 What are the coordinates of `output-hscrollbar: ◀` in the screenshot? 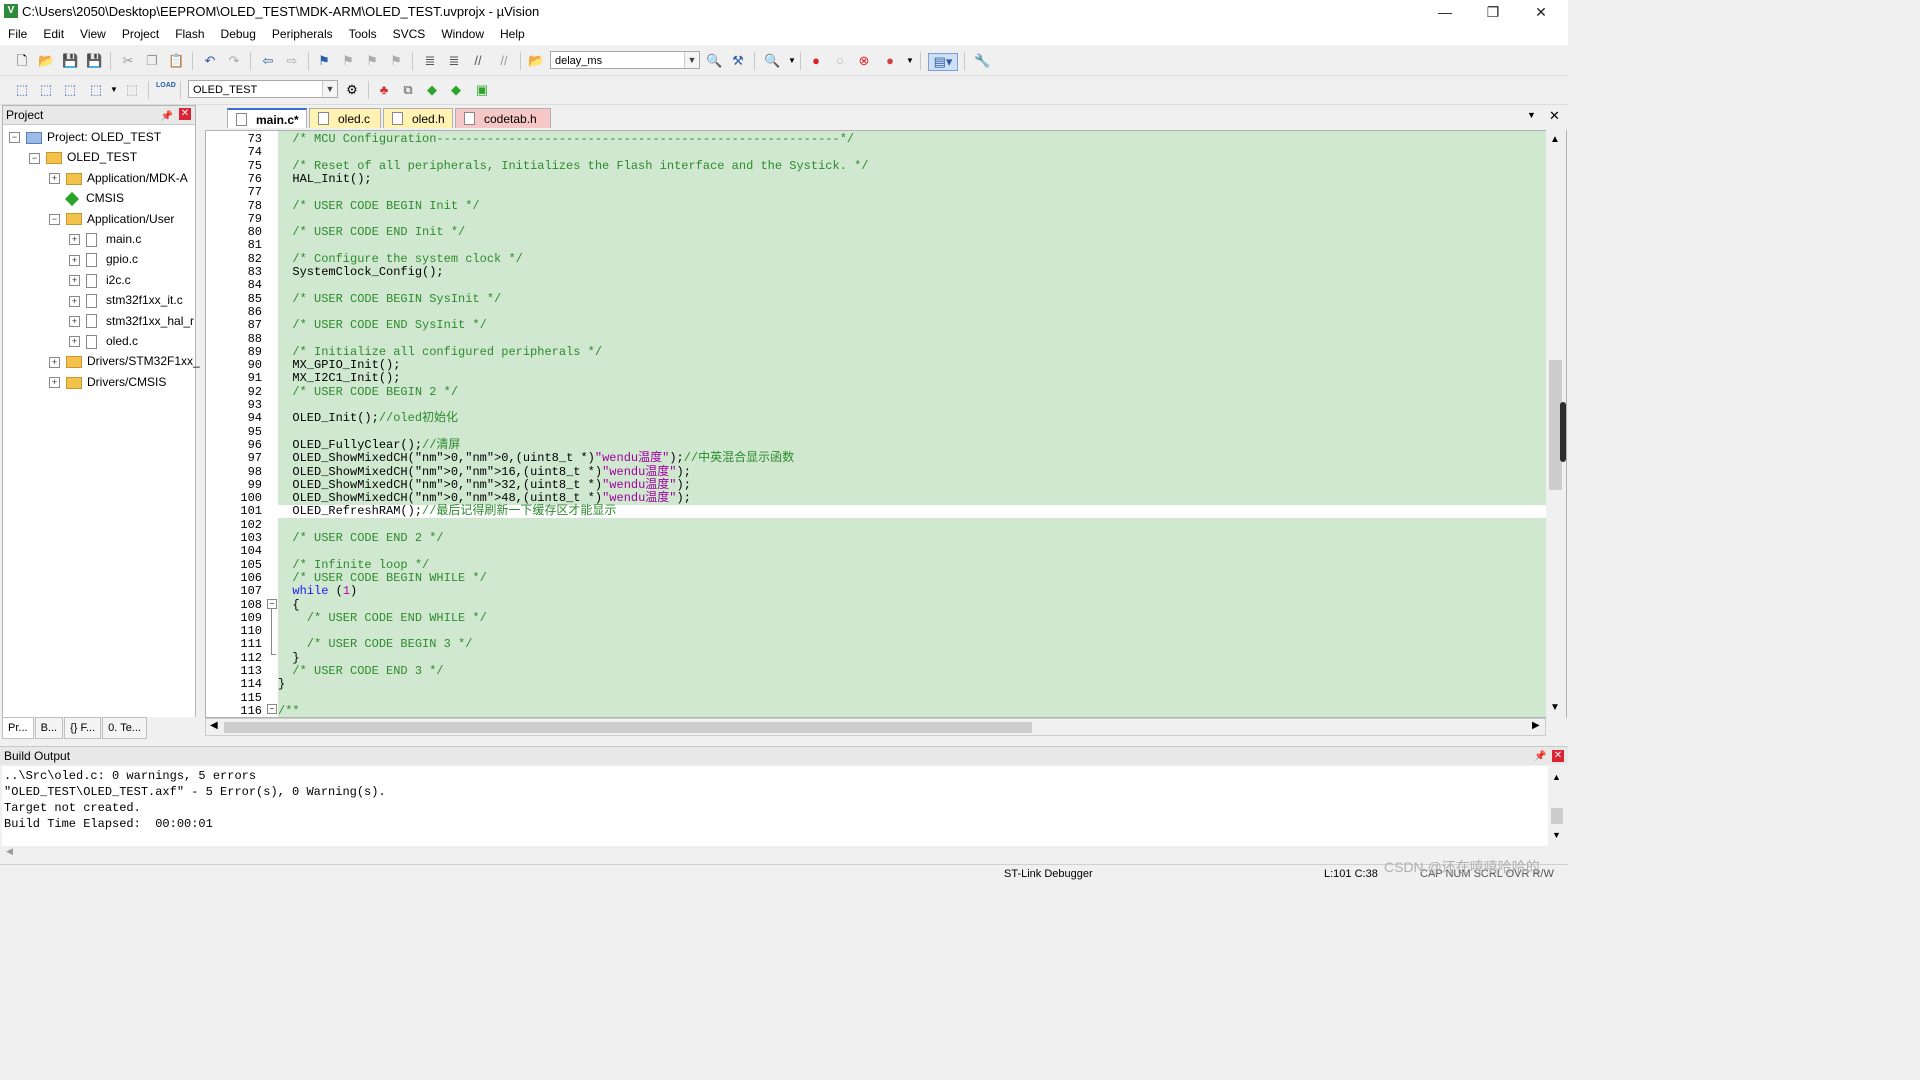 It's located at (775, 853).